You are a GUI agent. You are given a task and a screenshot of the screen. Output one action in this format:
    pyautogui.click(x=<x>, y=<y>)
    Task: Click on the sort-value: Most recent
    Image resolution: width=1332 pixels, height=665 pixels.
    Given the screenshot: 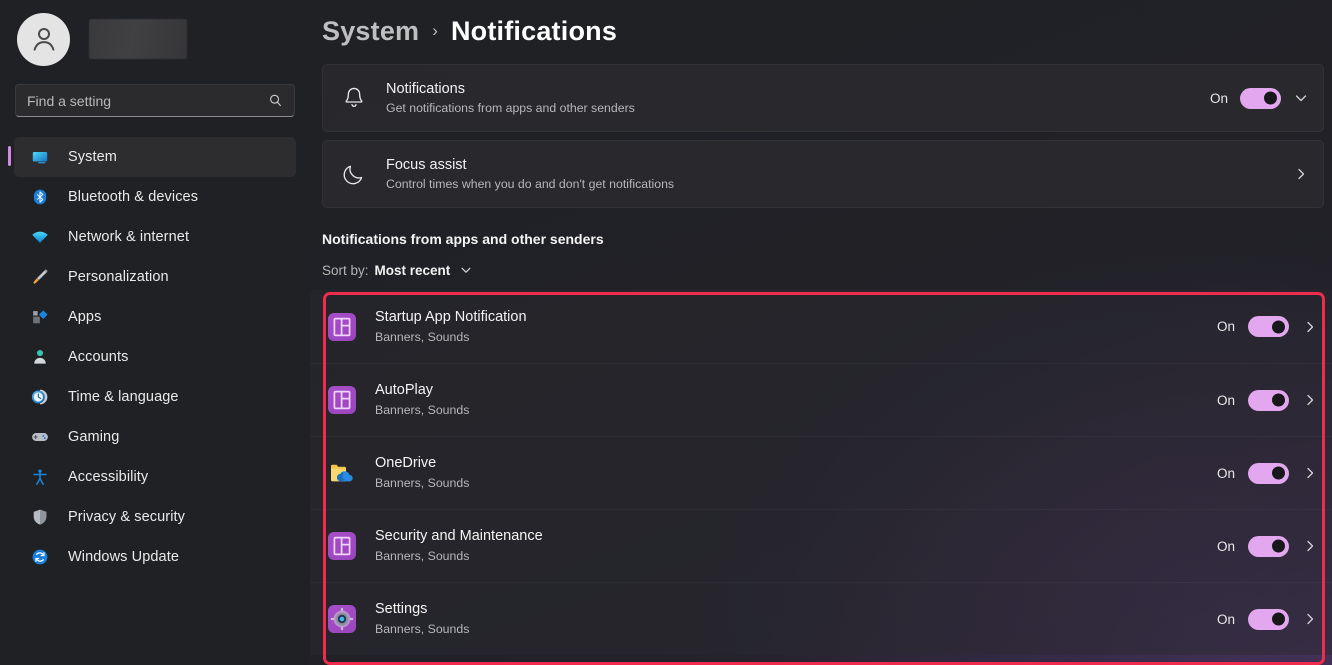 What is the action you would take?
    pyautogui.click(x=412, y=270)
    